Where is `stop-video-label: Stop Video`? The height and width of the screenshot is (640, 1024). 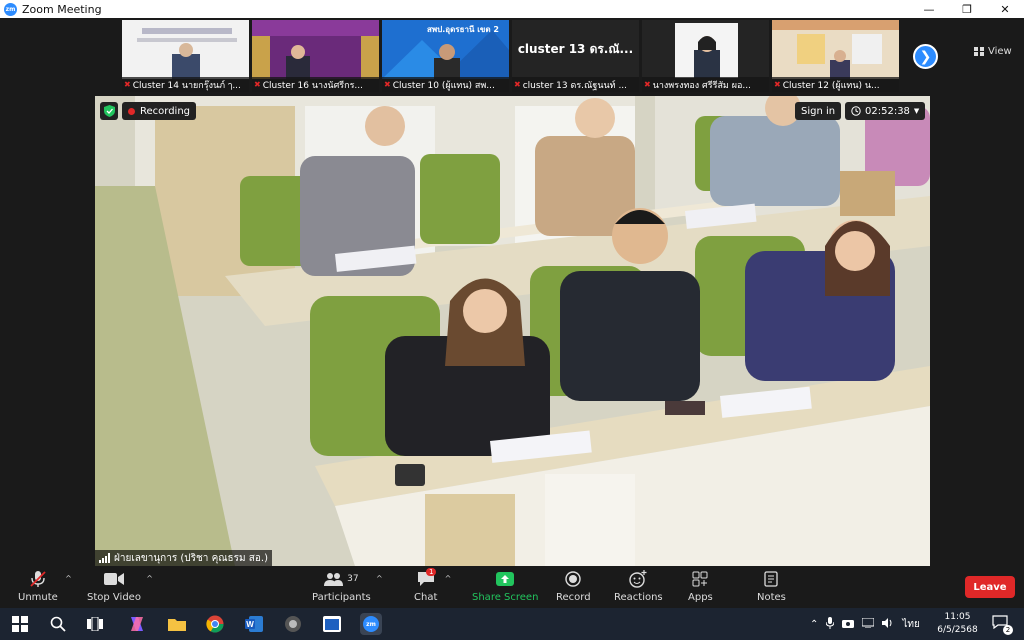 stop-video-label: Stop Video is located at coordinates (114, 597).